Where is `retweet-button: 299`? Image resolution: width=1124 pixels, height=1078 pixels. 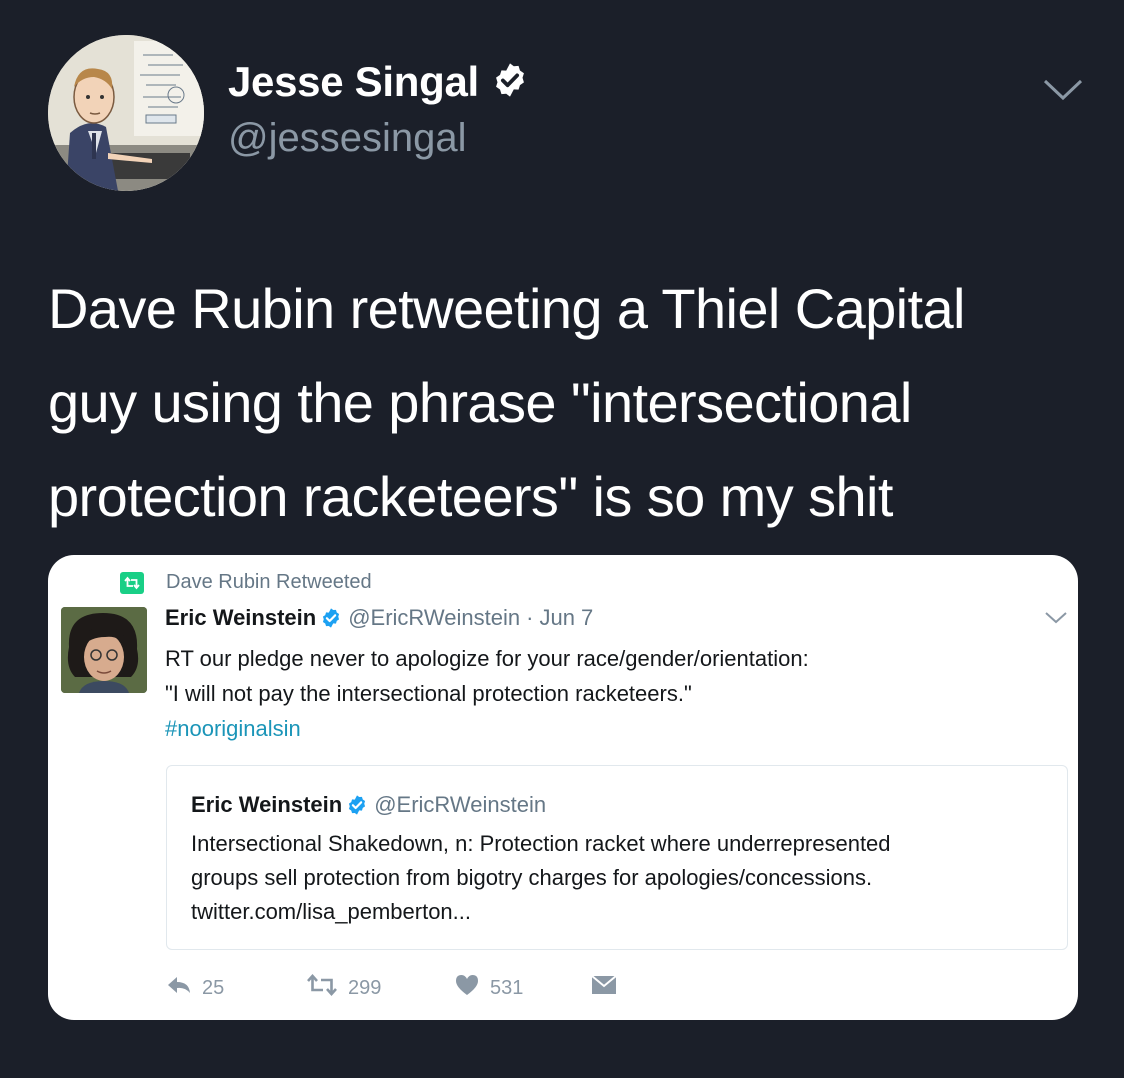
retweet-button: 299 is located at coordinates (380, 988).